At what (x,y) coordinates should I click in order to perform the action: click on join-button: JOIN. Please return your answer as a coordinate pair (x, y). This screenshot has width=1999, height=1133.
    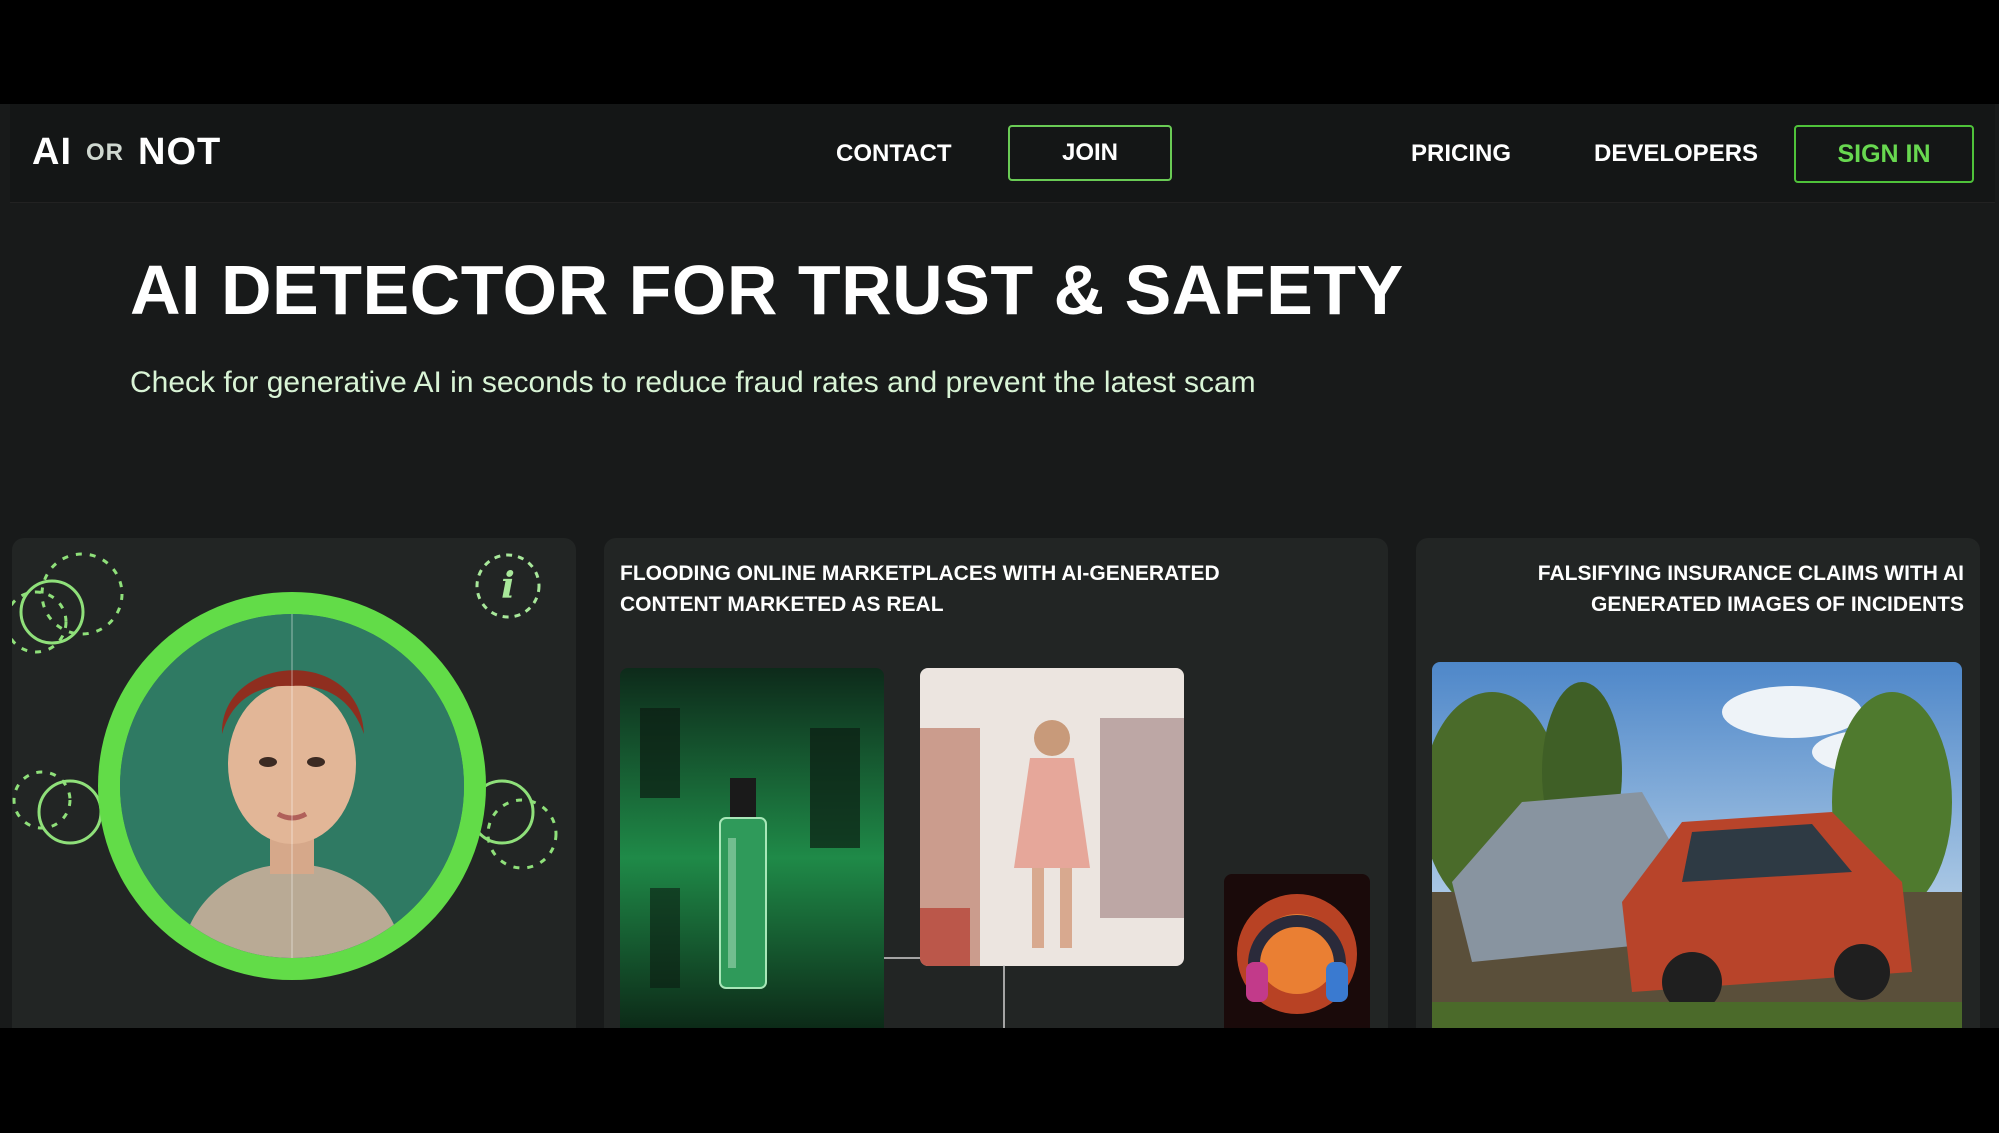
    Looking at the image, I should click on (1090, 153).